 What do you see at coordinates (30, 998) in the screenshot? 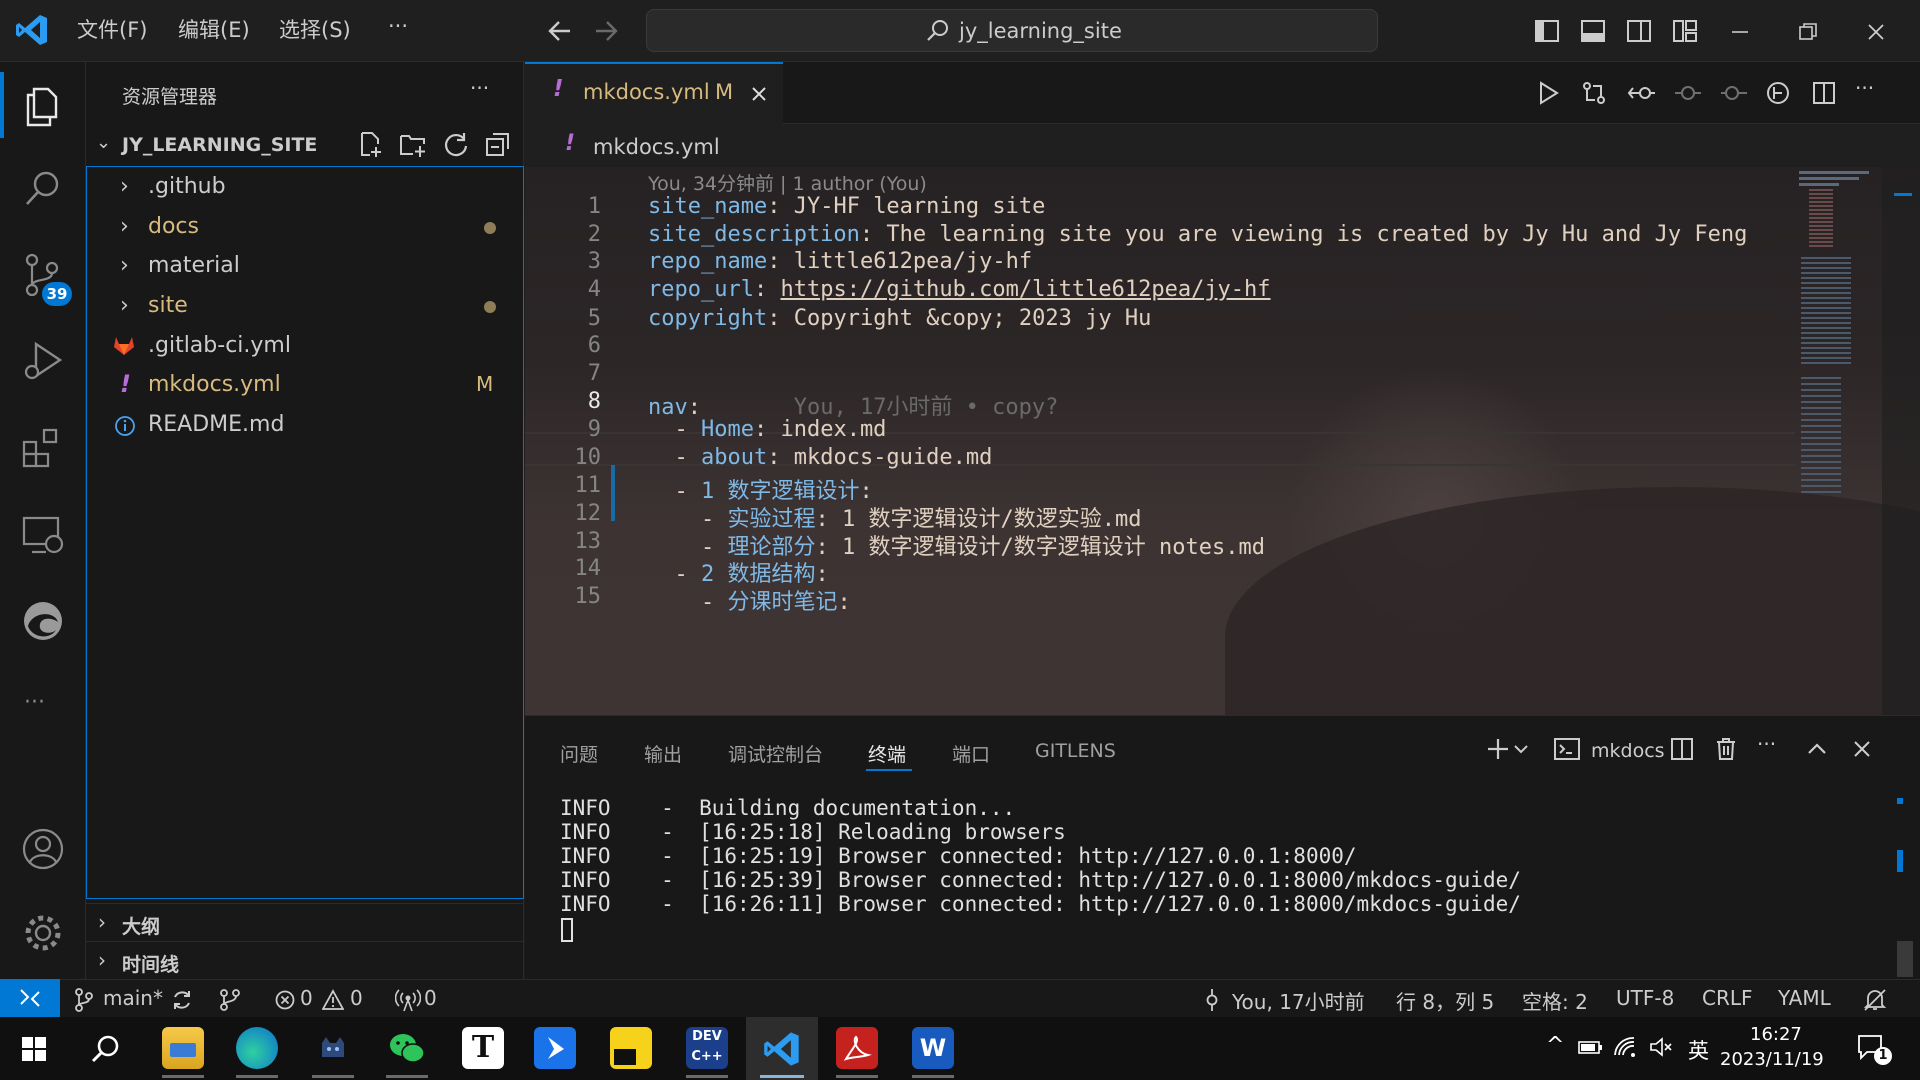
I see `remote-indicator` at bounding box center [30, 998].